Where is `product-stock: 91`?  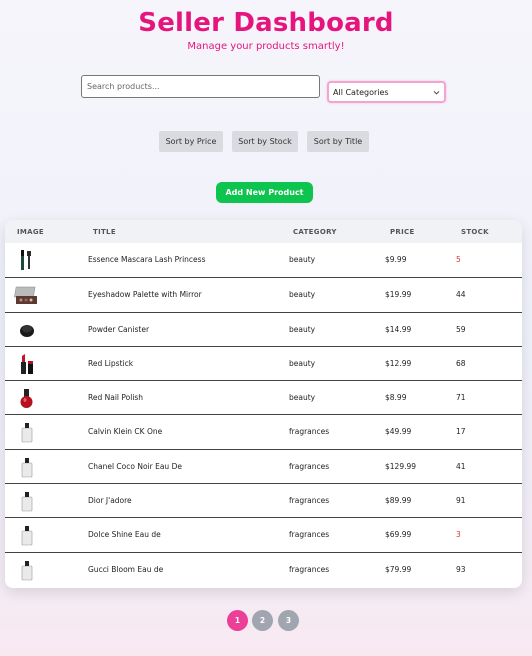
product-stock: 91 is located at coordinates (461, 500).